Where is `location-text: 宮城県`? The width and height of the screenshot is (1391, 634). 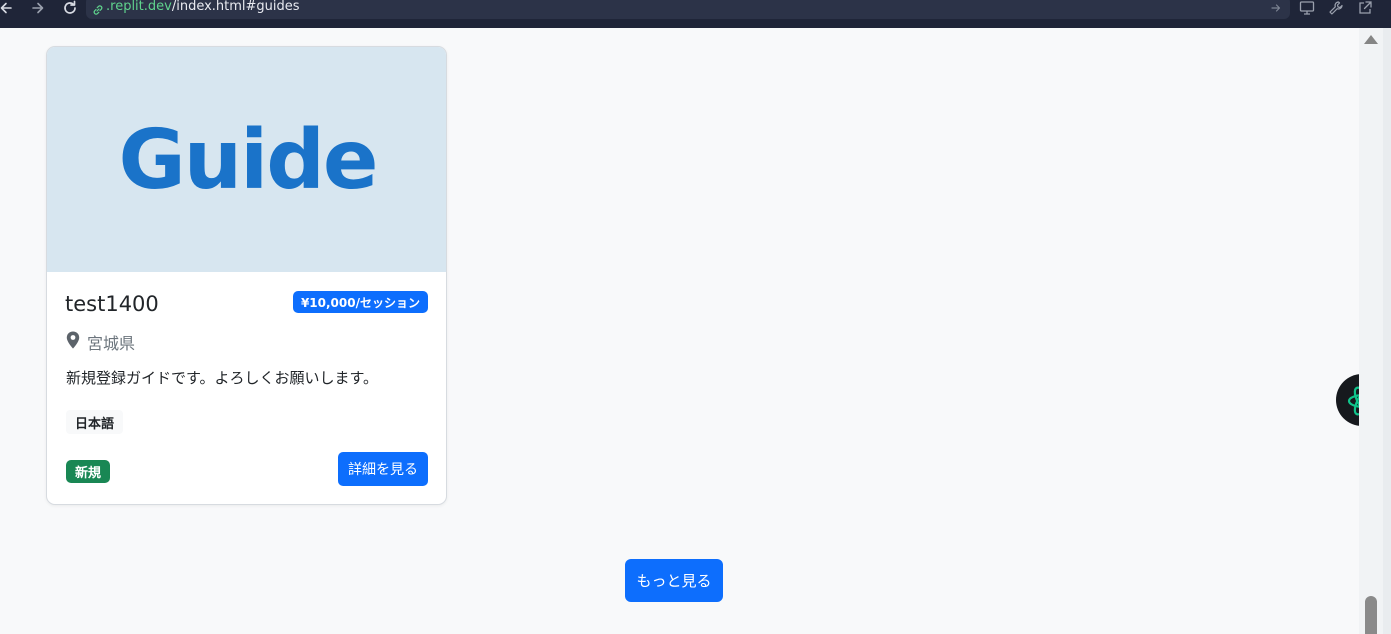 location-text: 宮城県 is located at coordinates (111, 343).